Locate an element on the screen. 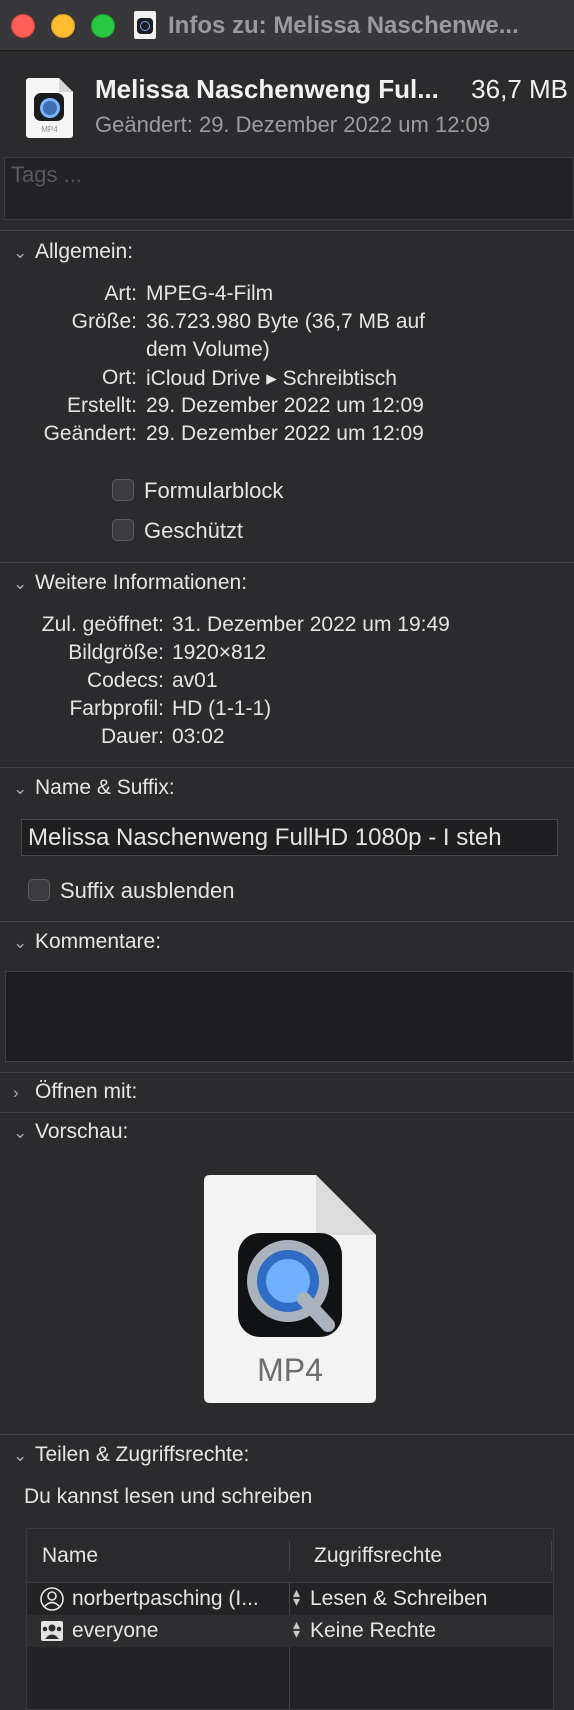  kind-label: Art: is located at coordinates (120, 293).